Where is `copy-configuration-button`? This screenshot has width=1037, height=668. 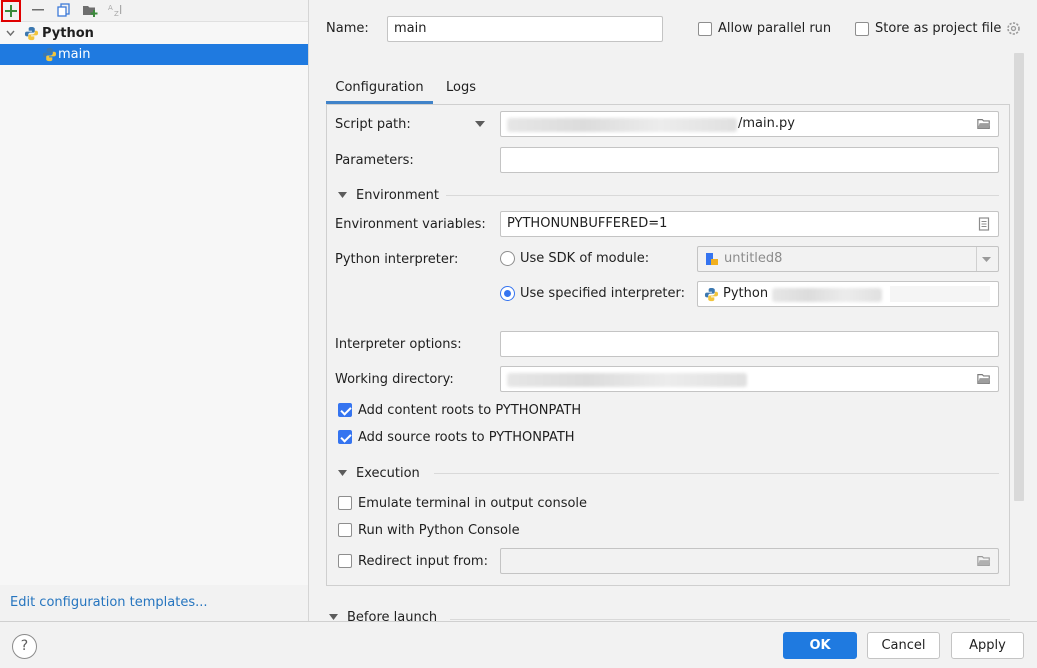
copy-configuration-button is located at coordinates (64, 10).